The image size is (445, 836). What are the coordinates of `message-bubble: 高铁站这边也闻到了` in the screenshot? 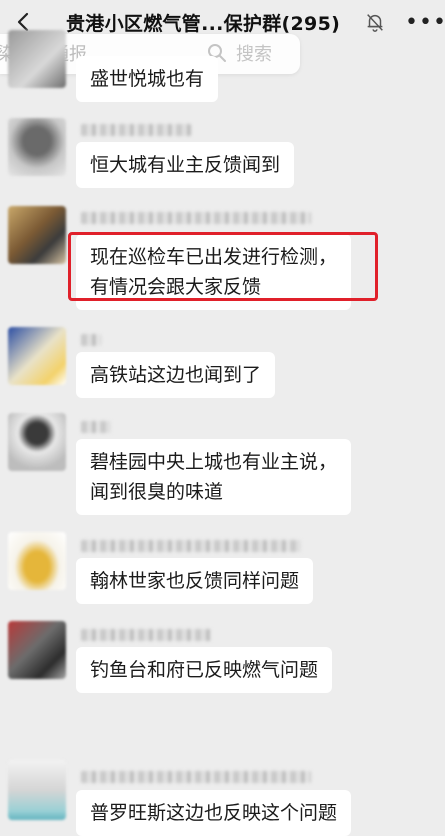 It's located at (176, 375).